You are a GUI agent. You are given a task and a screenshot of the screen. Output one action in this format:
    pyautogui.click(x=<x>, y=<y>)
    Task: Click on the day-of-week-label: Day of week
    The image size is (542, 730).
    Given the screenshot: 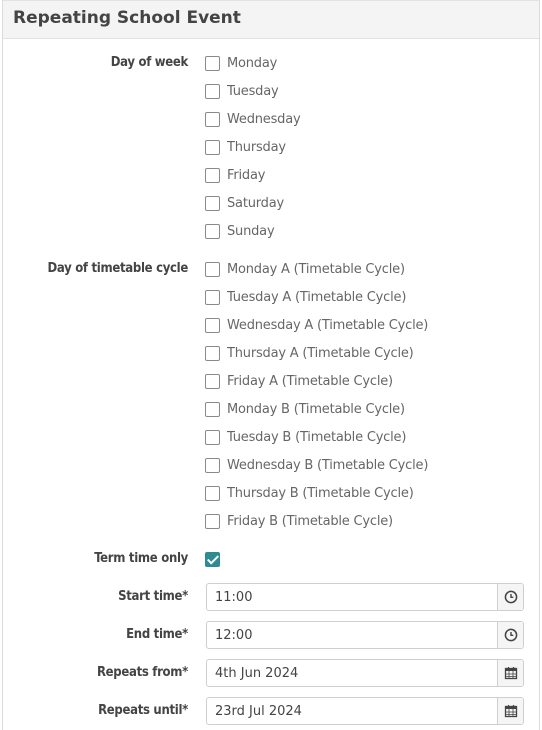 What is the action you would take?
    pyautogui.click(x=149, y=62)
    